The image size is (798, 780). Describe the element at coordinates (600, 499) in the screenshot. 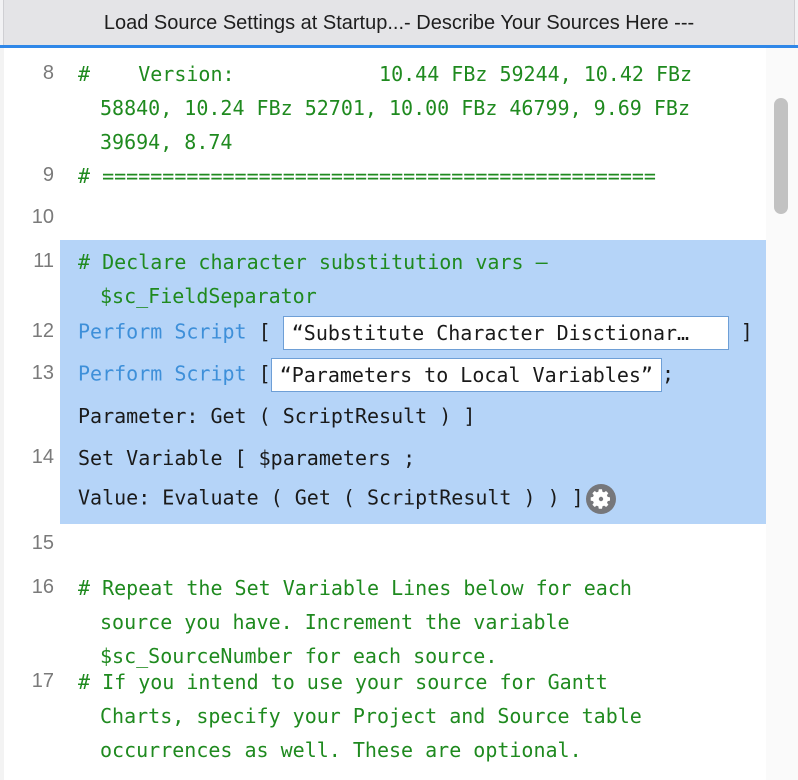

I see `gear-icon` at that location.